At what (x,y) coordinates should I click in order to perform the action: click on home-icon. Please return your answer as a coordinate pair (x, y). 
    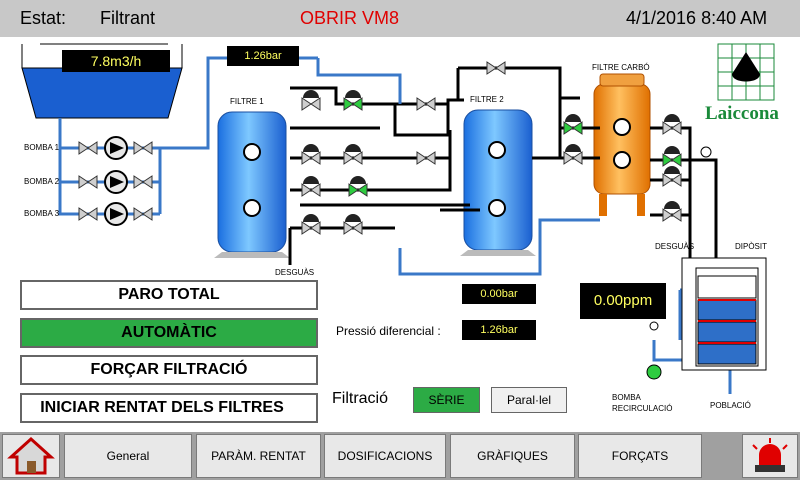
    Looking at the image, I should click on (31, 455).